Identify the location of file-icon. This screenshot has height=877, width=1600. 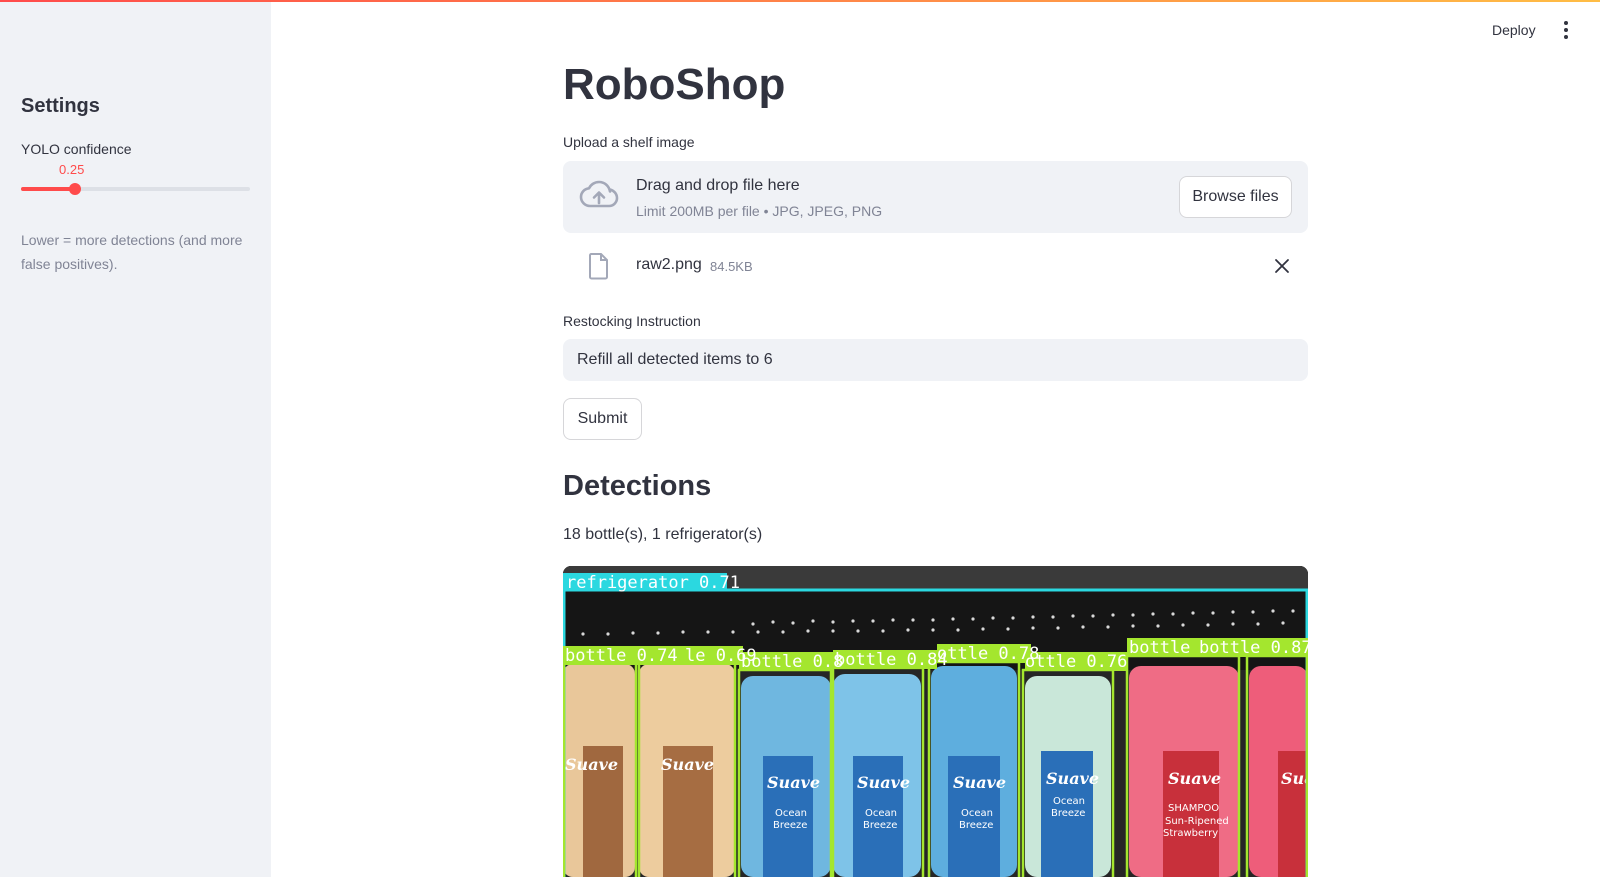
(598, 266).